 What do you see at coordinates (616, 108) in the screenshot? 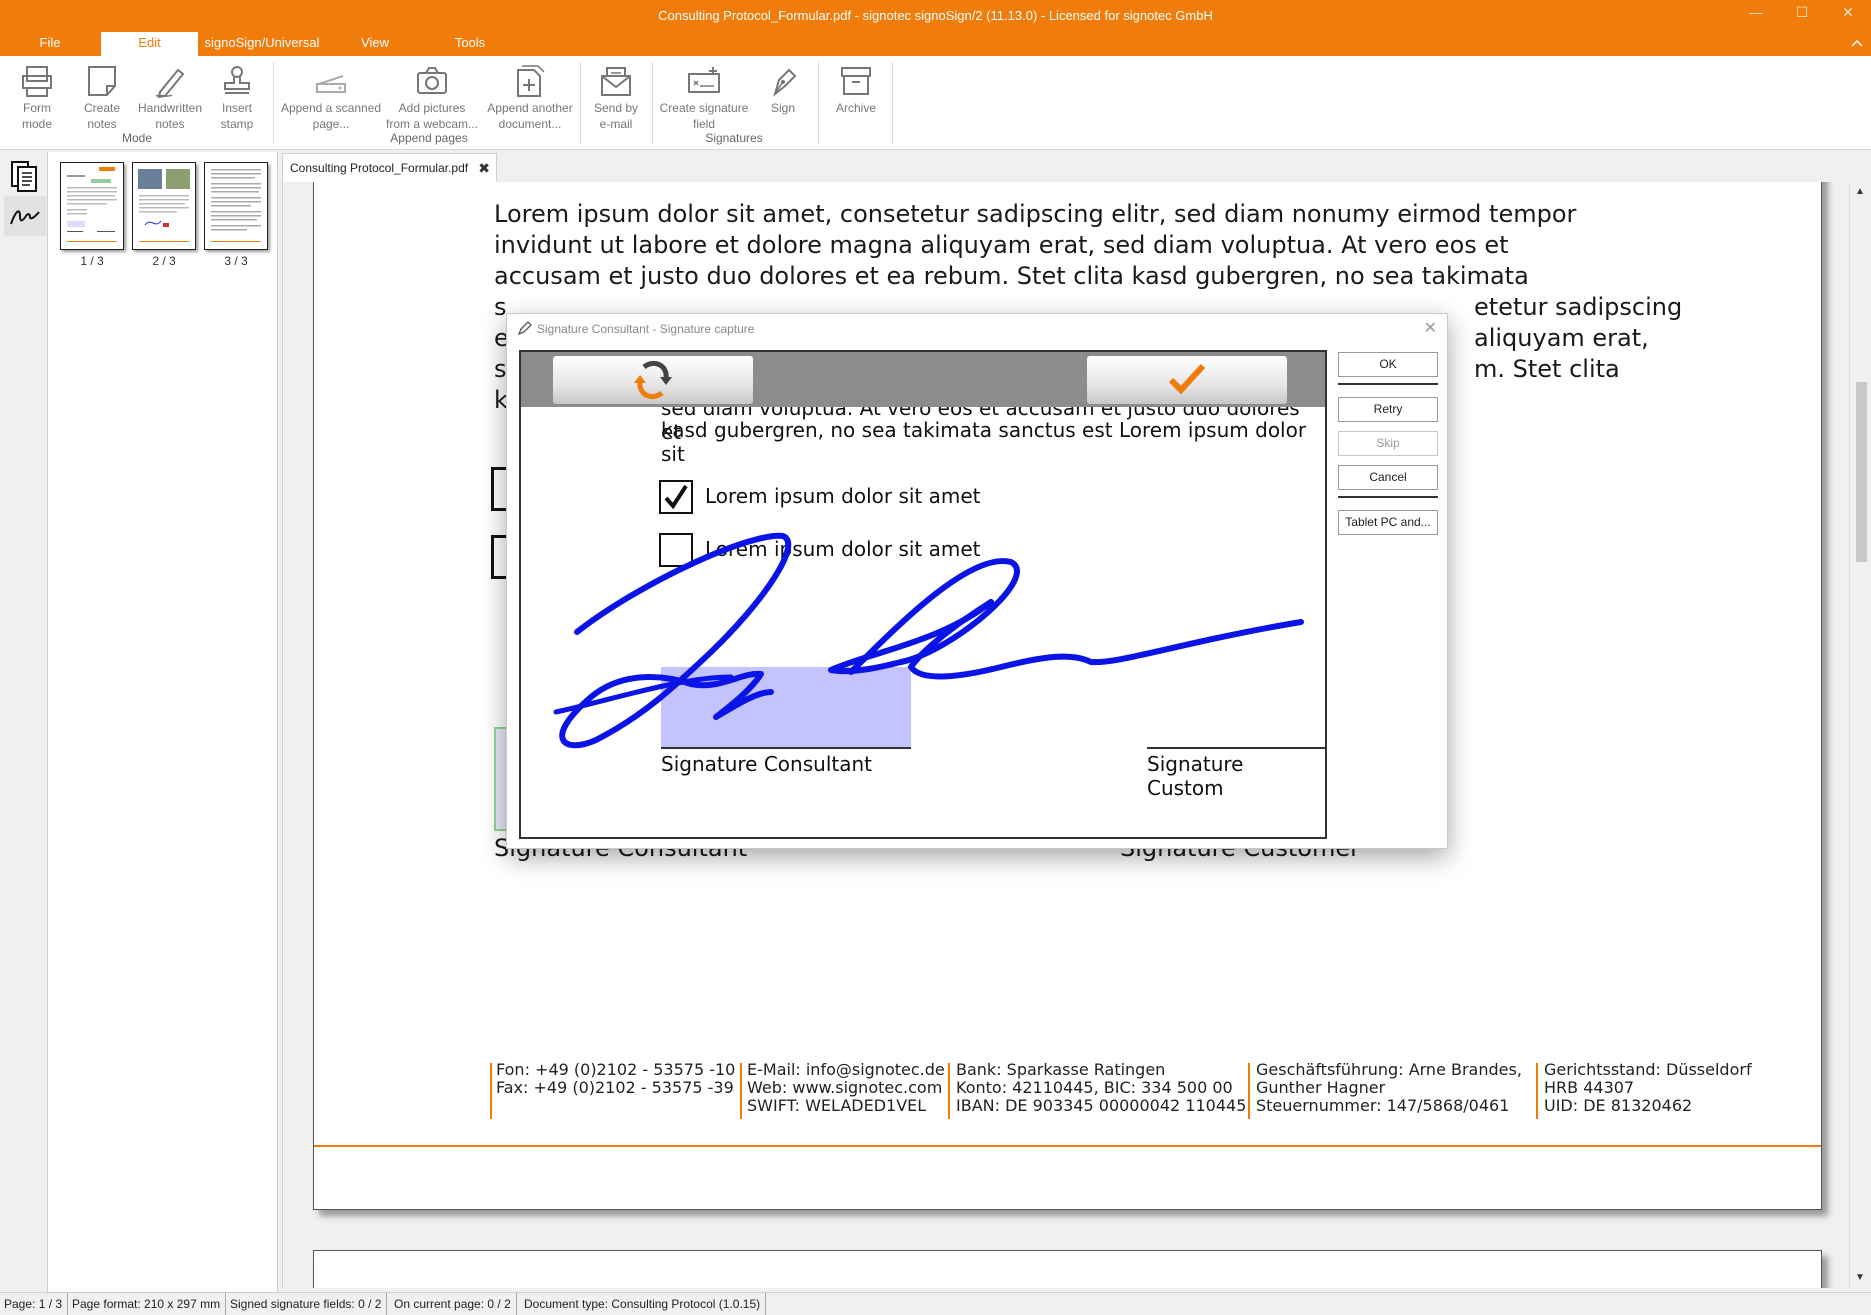
I see `send-email-label-1: Send by` at bounding box center [616, 108].